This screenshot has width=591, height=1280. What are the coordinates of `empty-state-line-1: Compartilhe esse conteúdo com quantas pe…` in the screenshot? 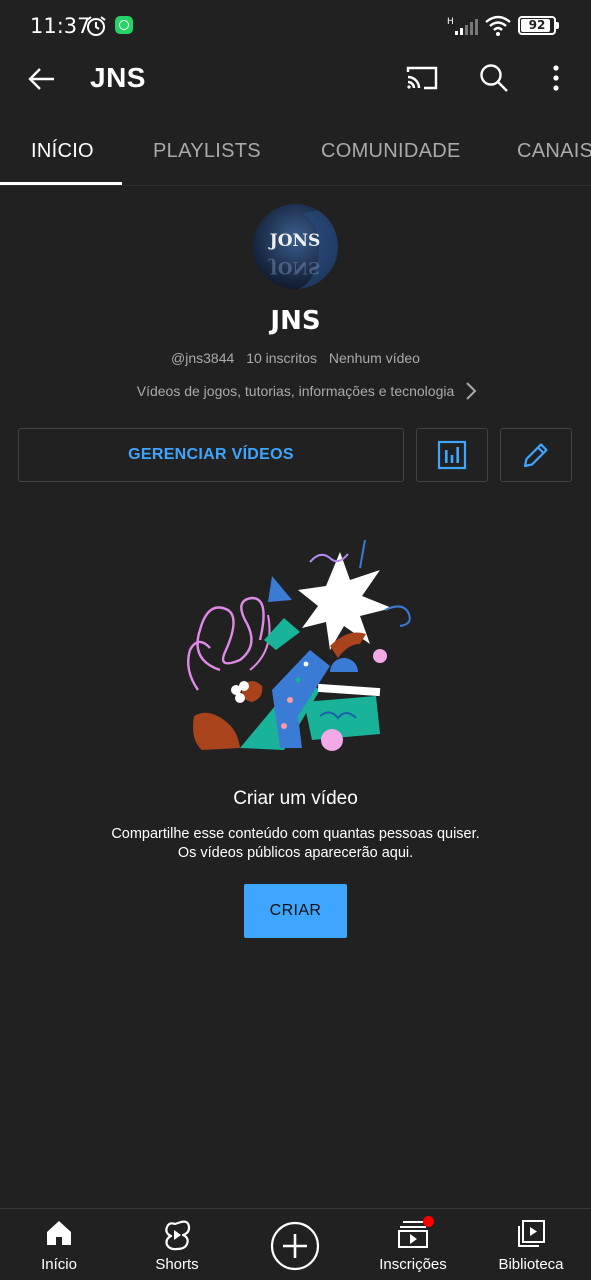 It's located at (295, 834).